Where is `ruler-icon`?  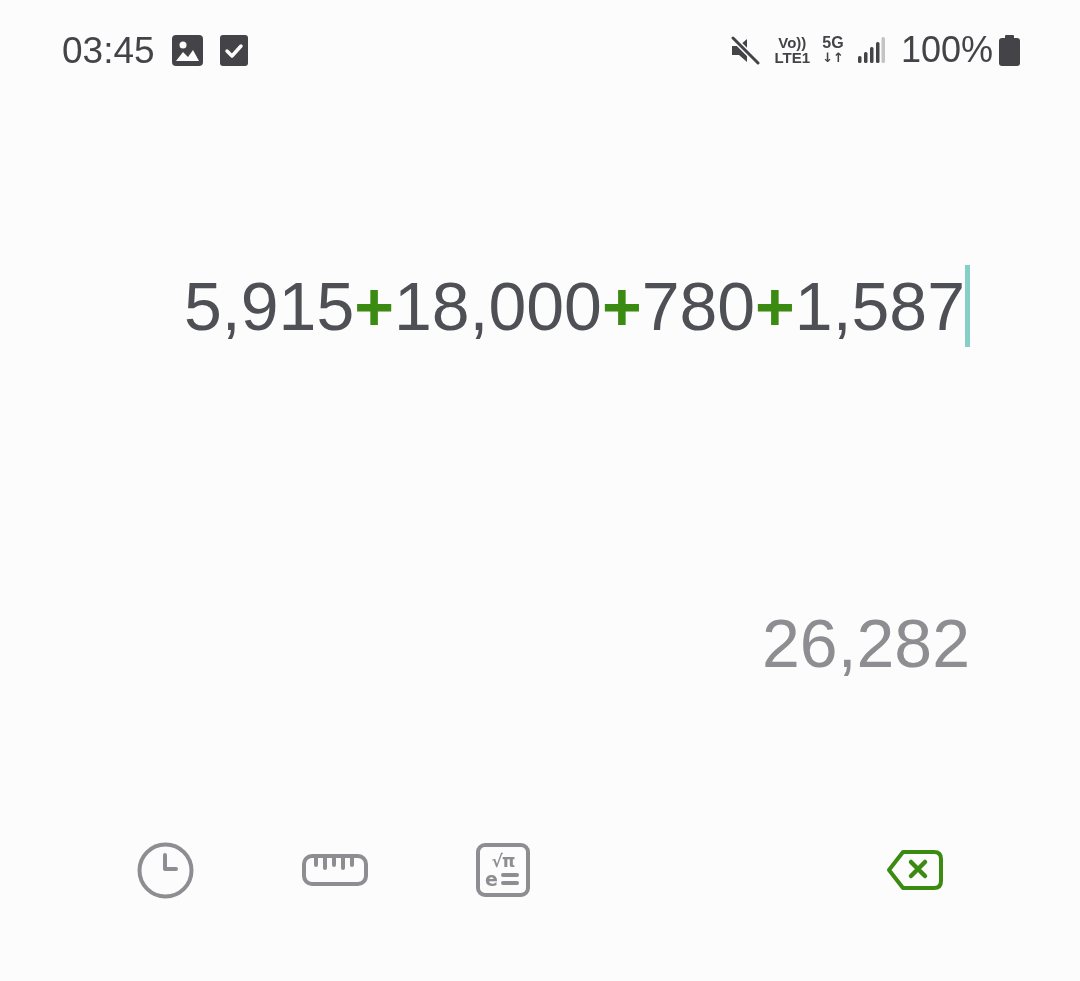
ruler-icon is located at coordinates (335, 870).